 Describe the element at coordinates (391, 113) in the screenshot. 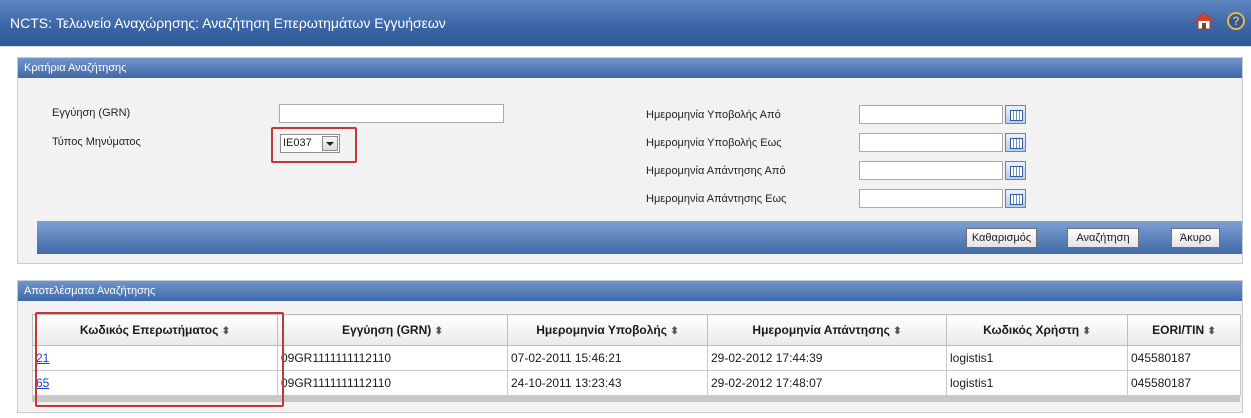

I see `grn-input` at that location.